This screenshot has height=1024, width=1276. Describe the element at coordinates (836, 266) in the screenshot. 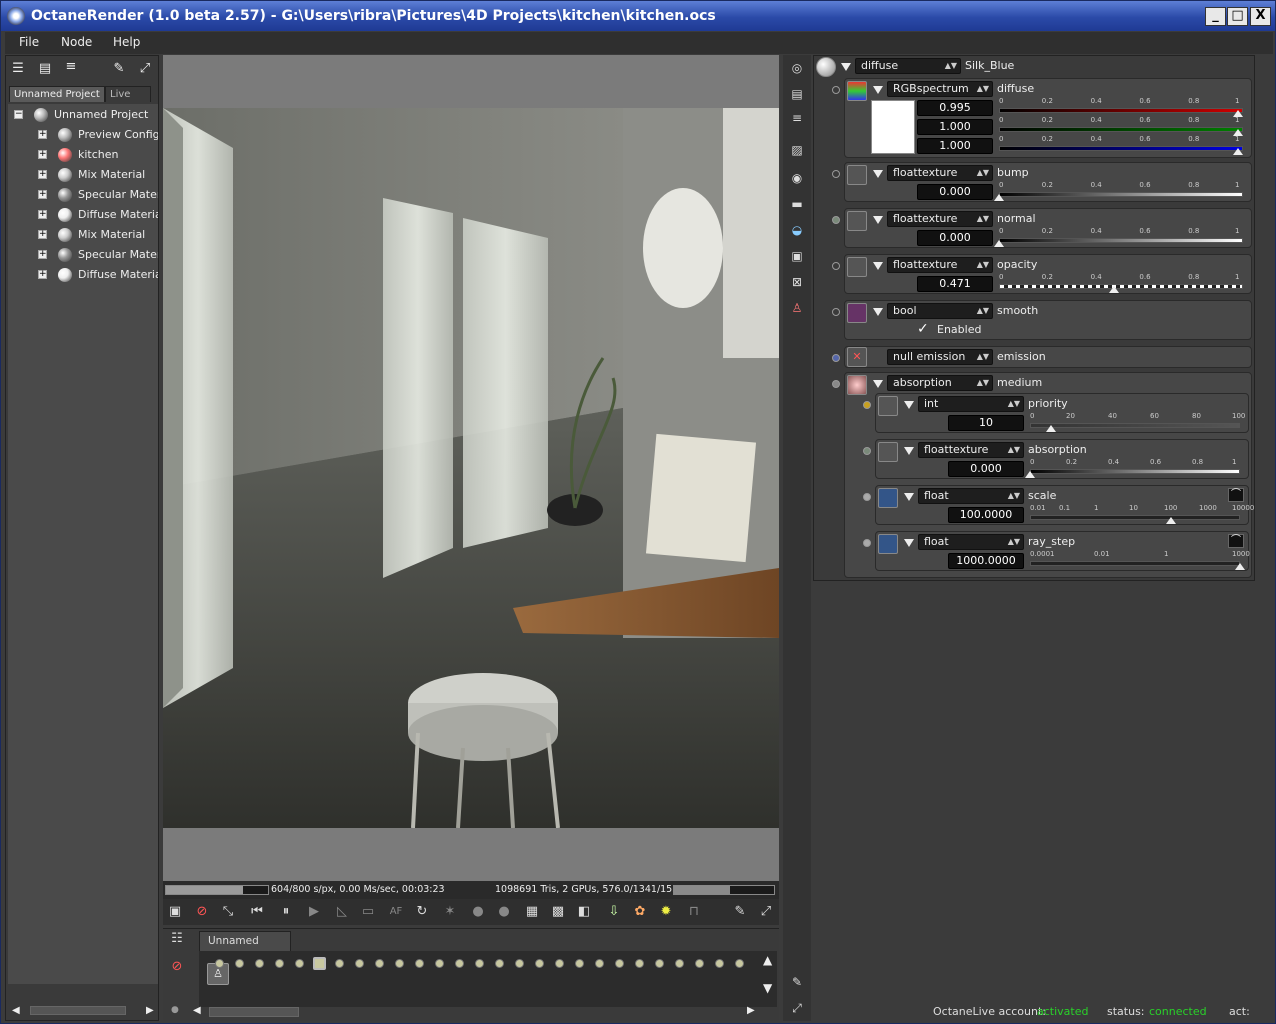

I see `opacity-pin` at that location.